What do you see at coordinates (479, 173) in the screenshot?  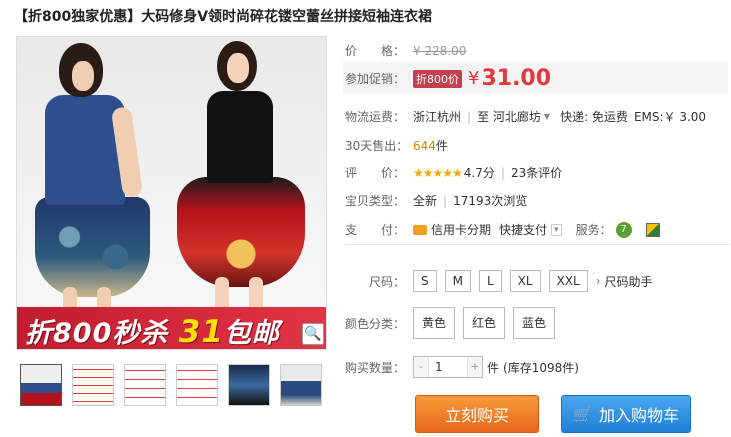 I see `rating-score: 4.7分` at bounding box center [479, 173].